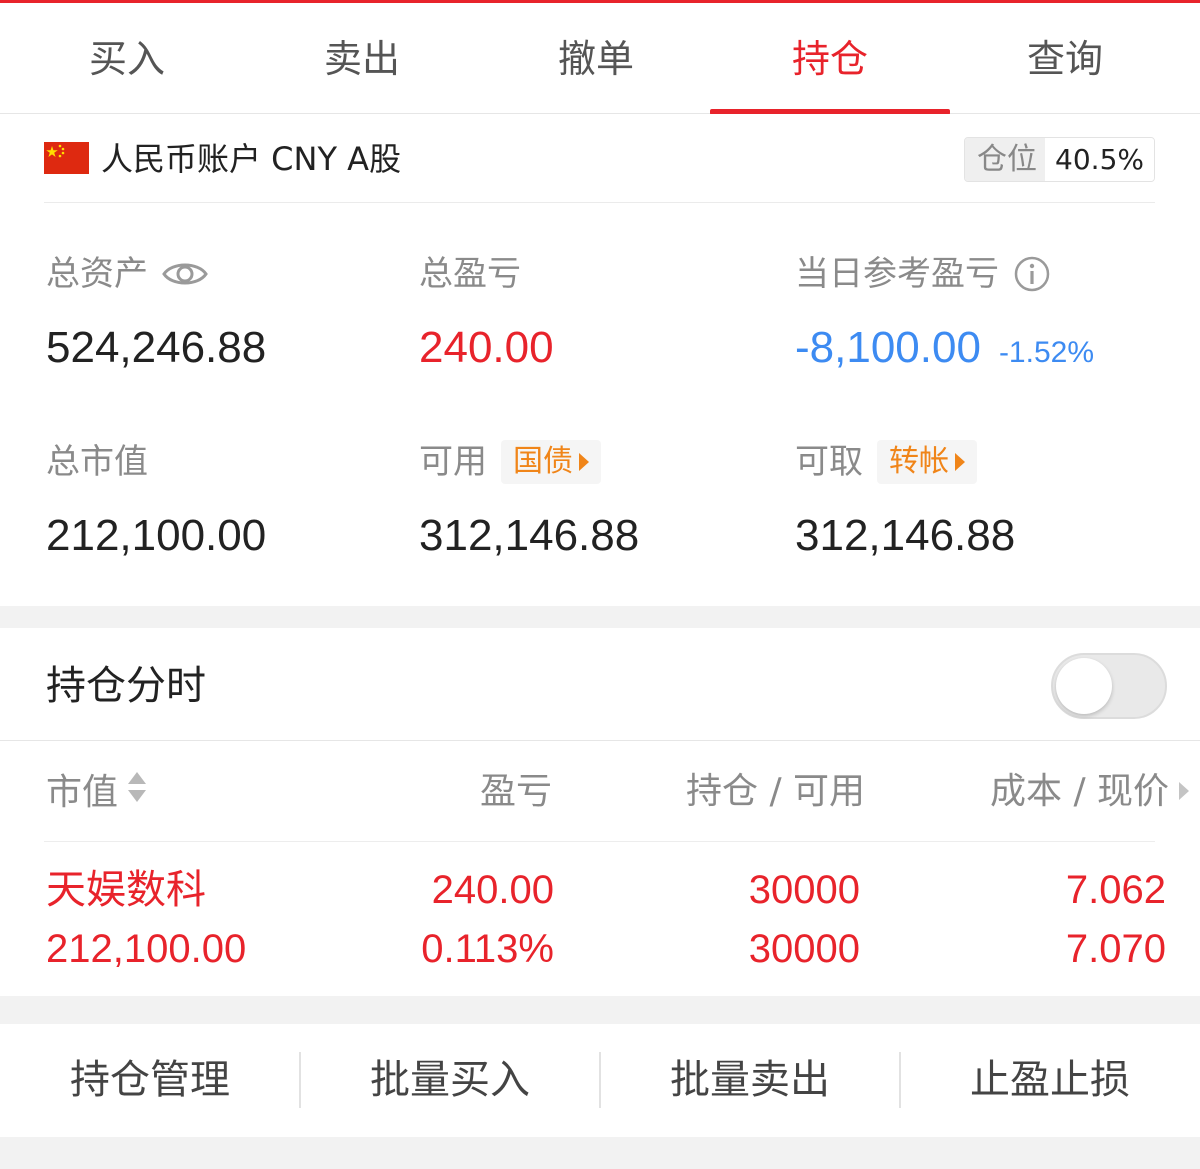 The width and height of the screenshot is (1200, 1169). Describe the element at coordinates (156, 314) in the screenshot. I see `metric-total-assets: 总资产 524,246.88` at that location.